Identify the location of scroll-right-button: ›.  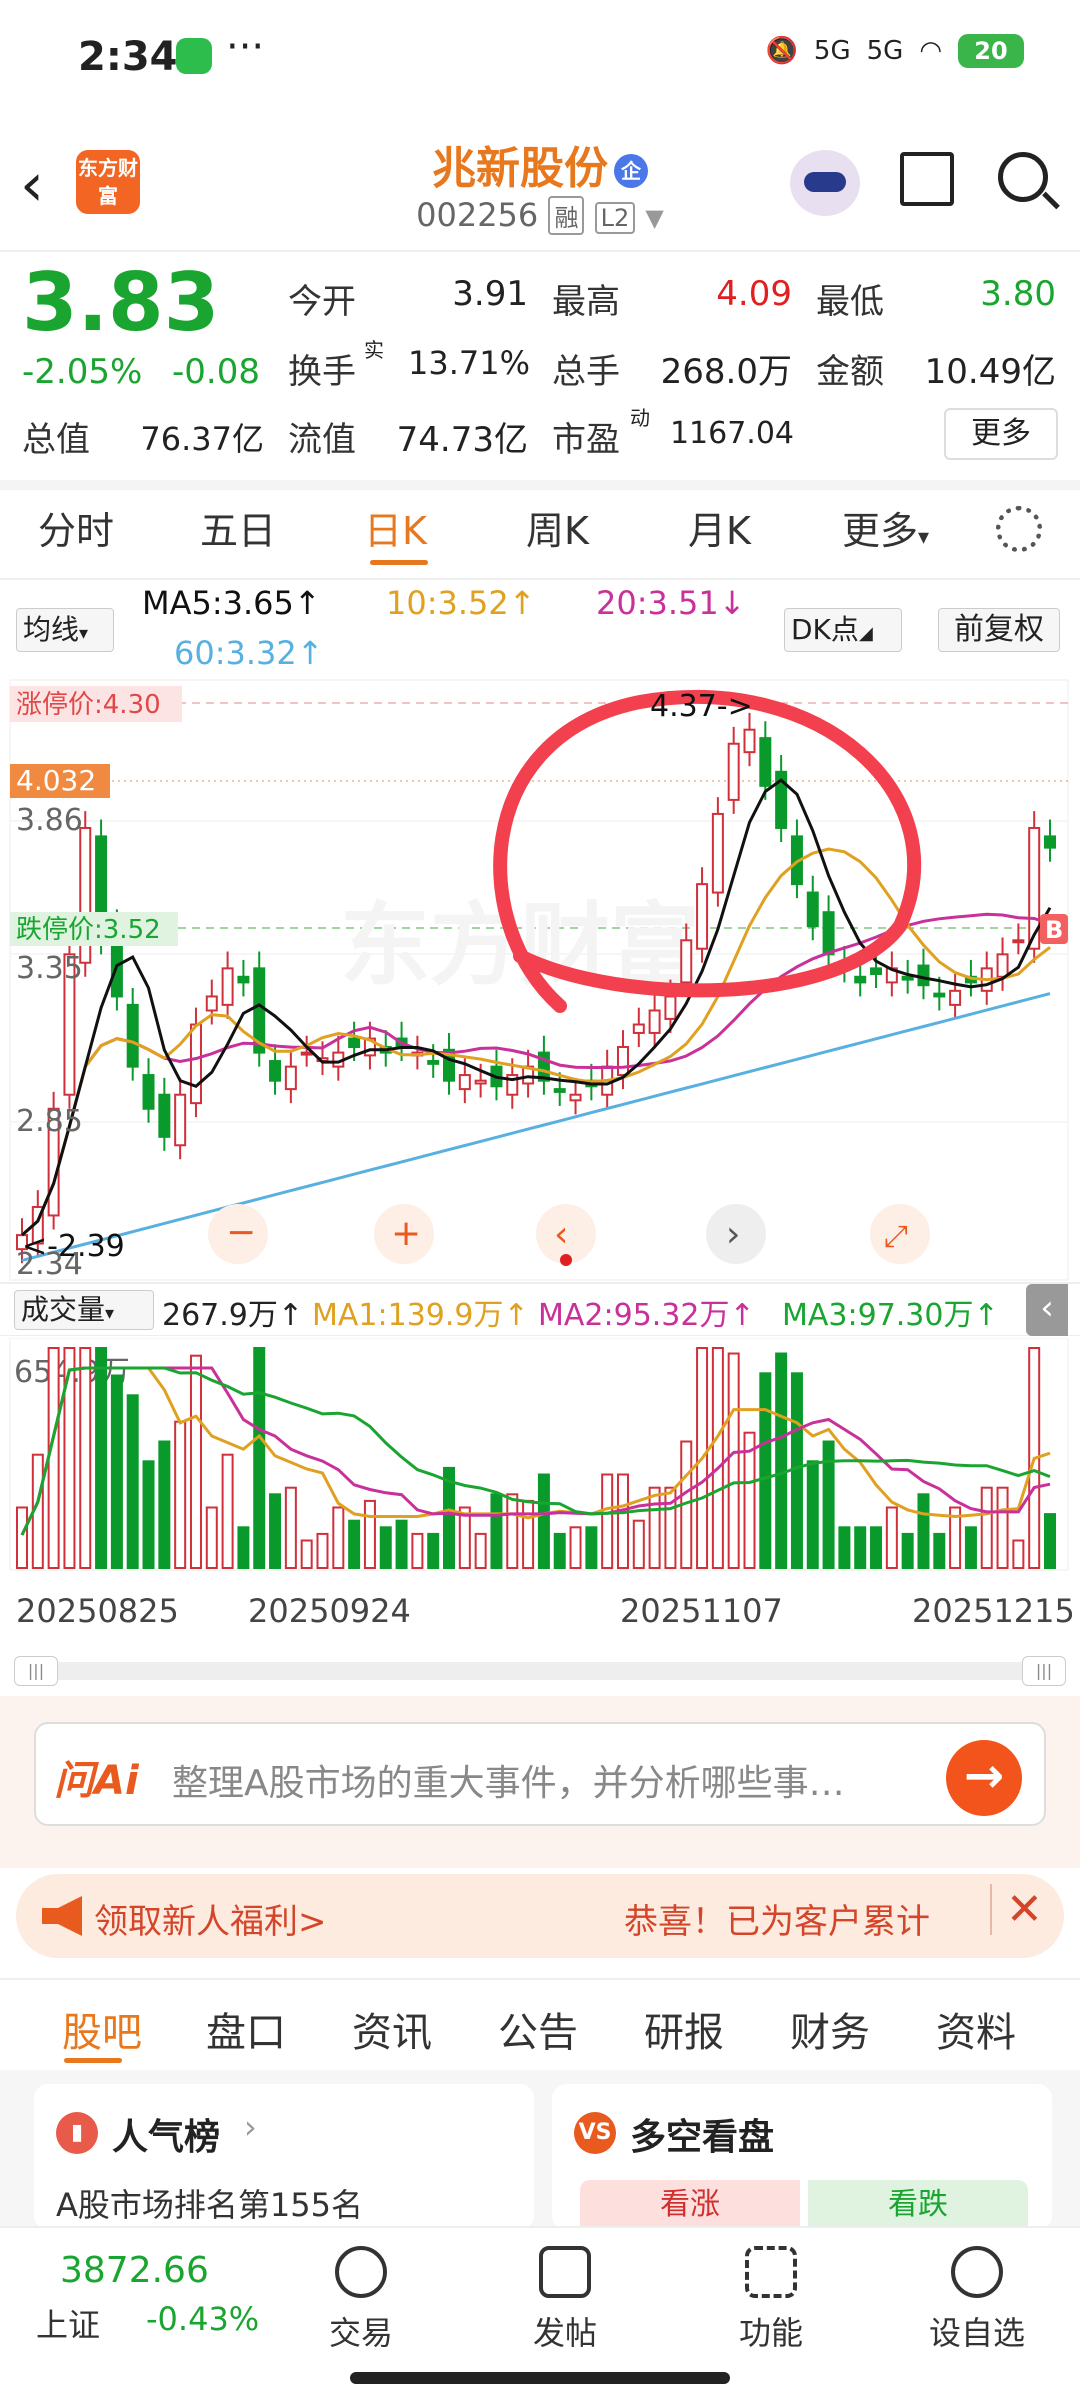
(736, 1234).